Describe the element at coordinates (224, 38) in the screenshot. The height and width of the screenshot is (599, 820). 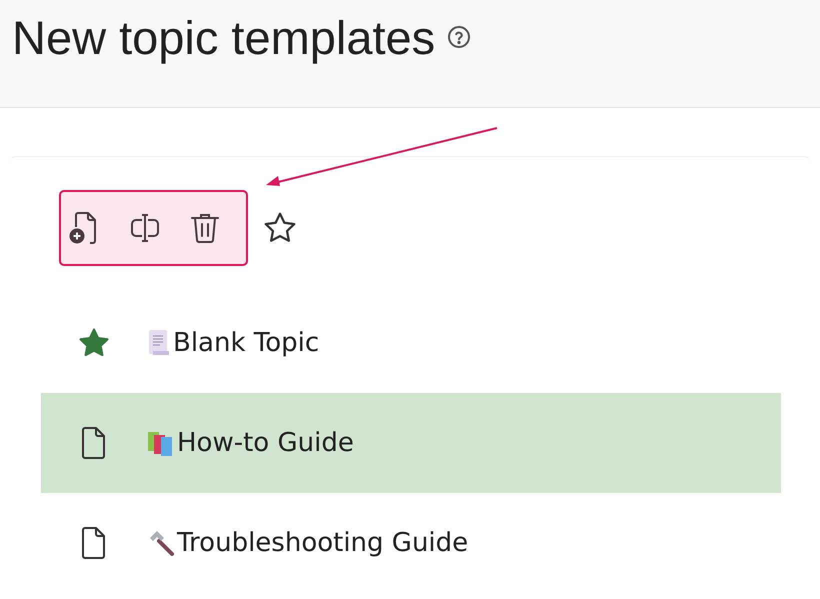
I see `page-title: New topic templates` at that location.